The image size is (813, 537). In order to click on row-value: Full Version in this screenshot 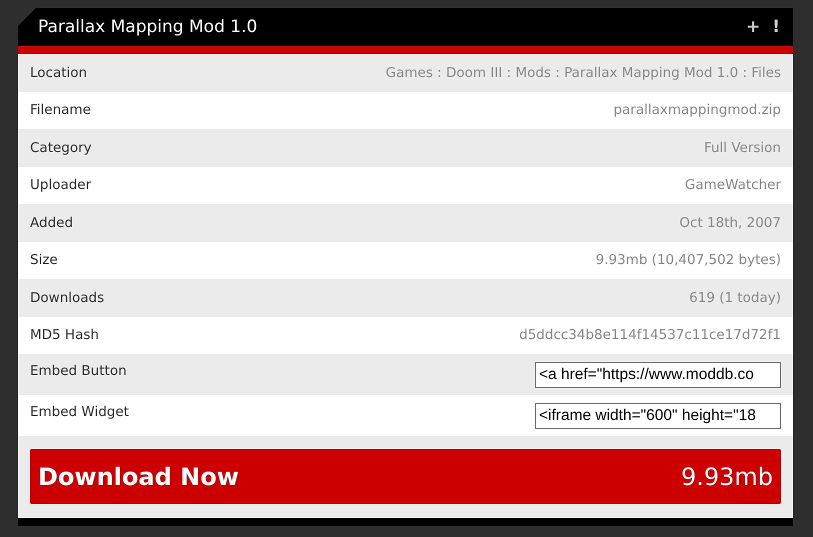, I will do `click(742, 148)`.